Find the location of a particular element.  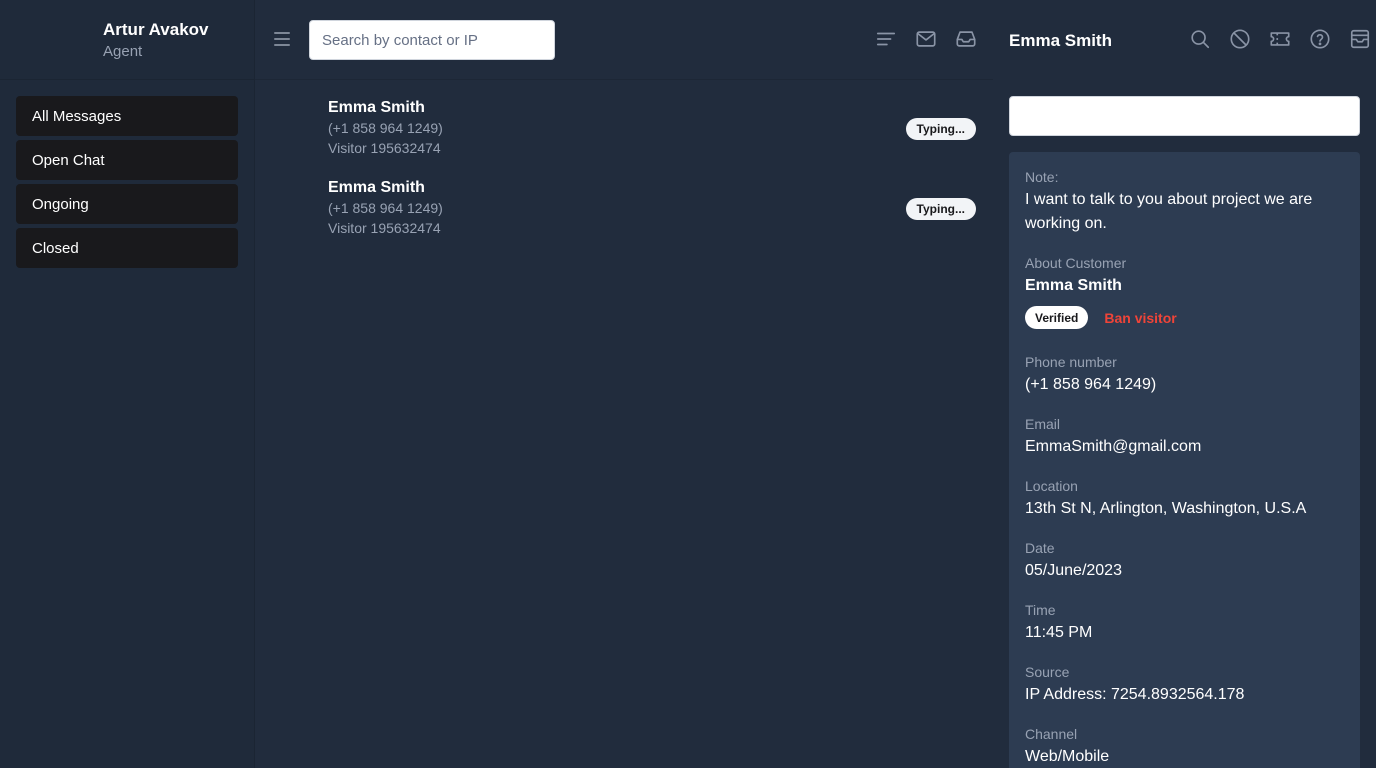

sidebar-nav: All Messages Open Chat Ongoing Closed is located at coordinates (127, 184).